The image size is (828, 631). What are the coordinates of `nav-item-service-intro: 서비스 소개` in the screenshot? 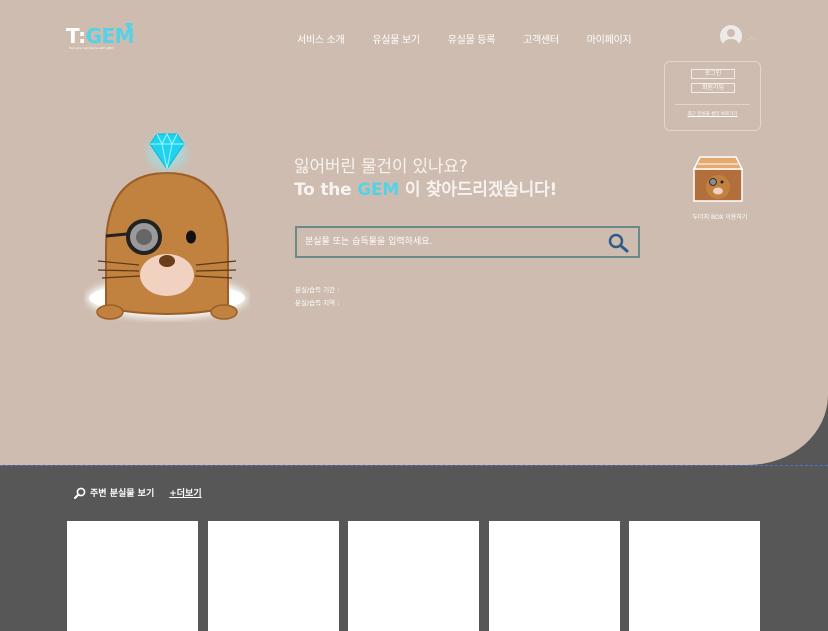 It's located at (321, 38).